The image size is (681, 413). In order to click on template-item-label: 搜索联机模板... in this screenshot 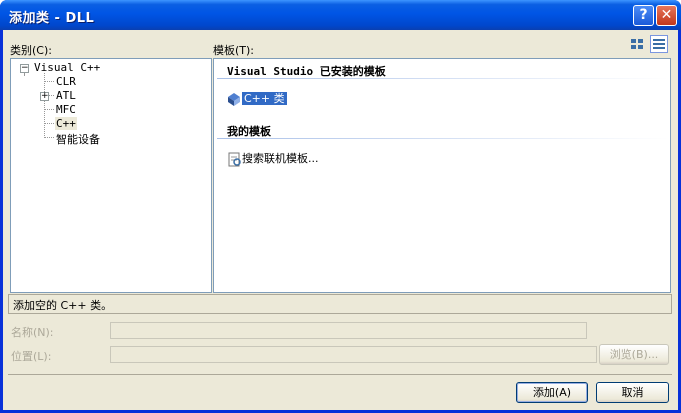, I will do `click(280, 158)`.